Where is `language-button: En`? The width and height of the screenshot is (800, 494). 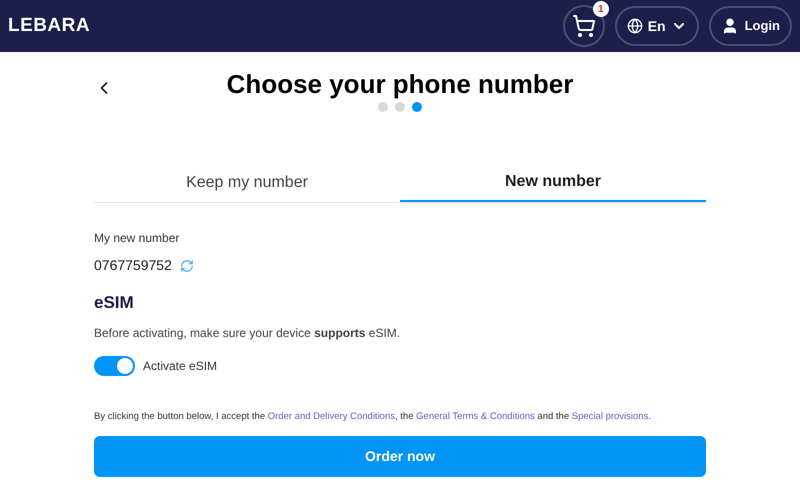 language-button: En is located at coordinates (656, 26).